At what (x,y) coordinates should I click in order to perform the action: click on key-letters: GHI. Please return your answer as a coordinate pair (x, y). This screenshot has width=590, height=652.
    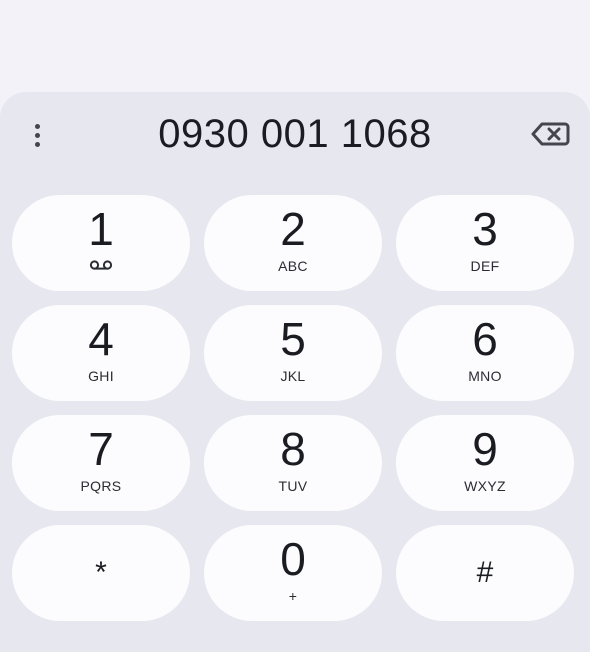
    Looking at the image, I should click on (101, 376).